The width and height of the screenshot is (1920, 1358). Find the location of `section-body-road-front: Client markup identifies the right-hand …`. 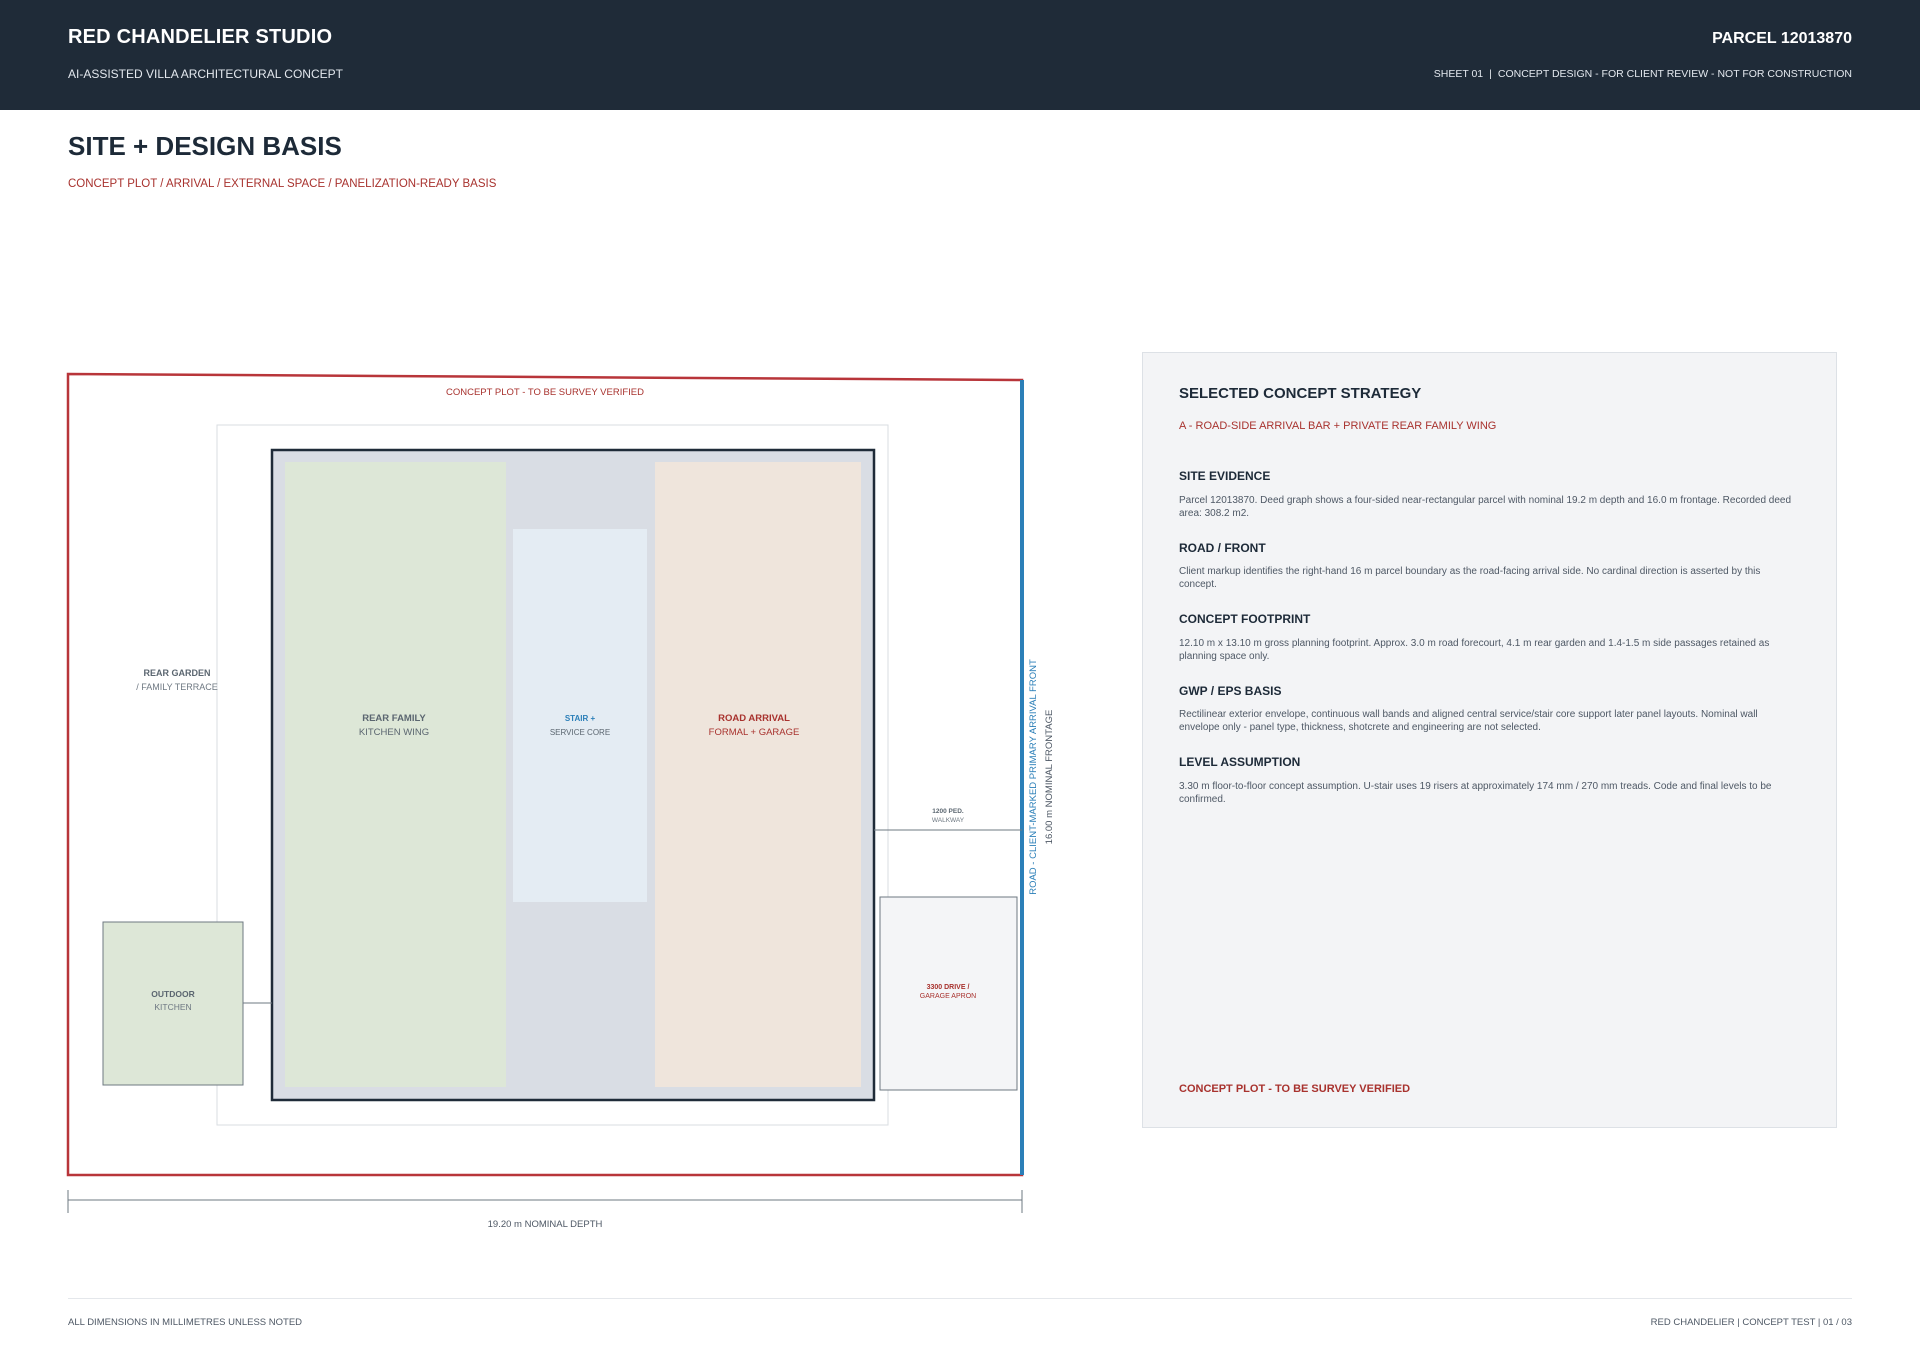

section-body-road-front: Client markup identifies the right-hand … is located at coordinates (1470, 578).